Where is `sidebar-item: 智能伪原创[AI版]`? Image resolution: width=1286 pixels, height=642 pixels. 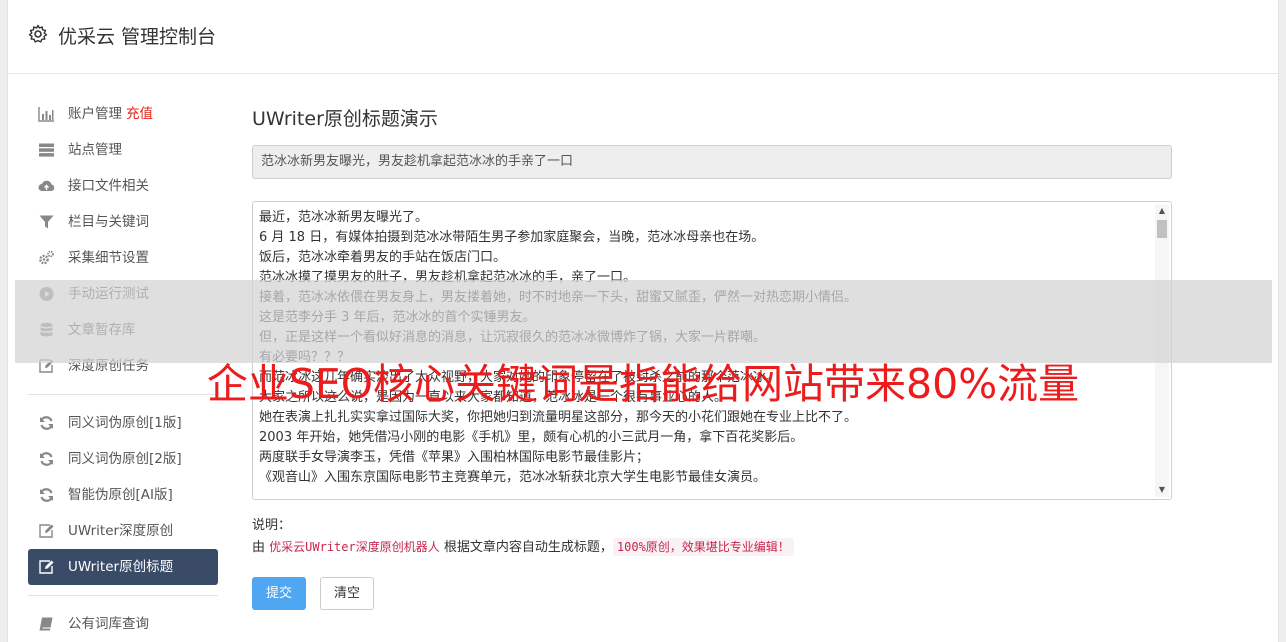
sidebar-item: 智能伪原创[AI版] is located at coordinates (123, 495).